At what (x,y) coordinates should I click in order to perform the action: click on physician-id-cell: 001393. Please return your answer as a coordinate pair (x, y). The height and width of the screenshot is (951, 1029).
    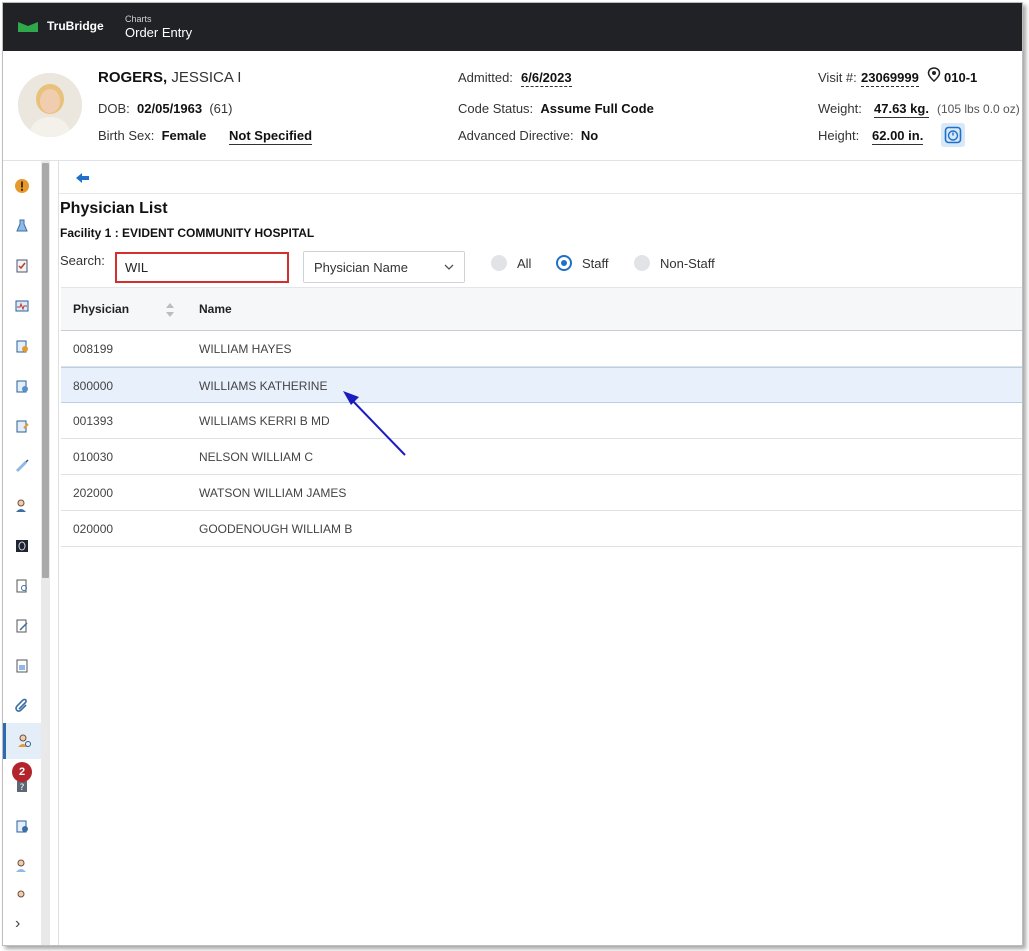
    Looking at the image, I should click on (93, 421).